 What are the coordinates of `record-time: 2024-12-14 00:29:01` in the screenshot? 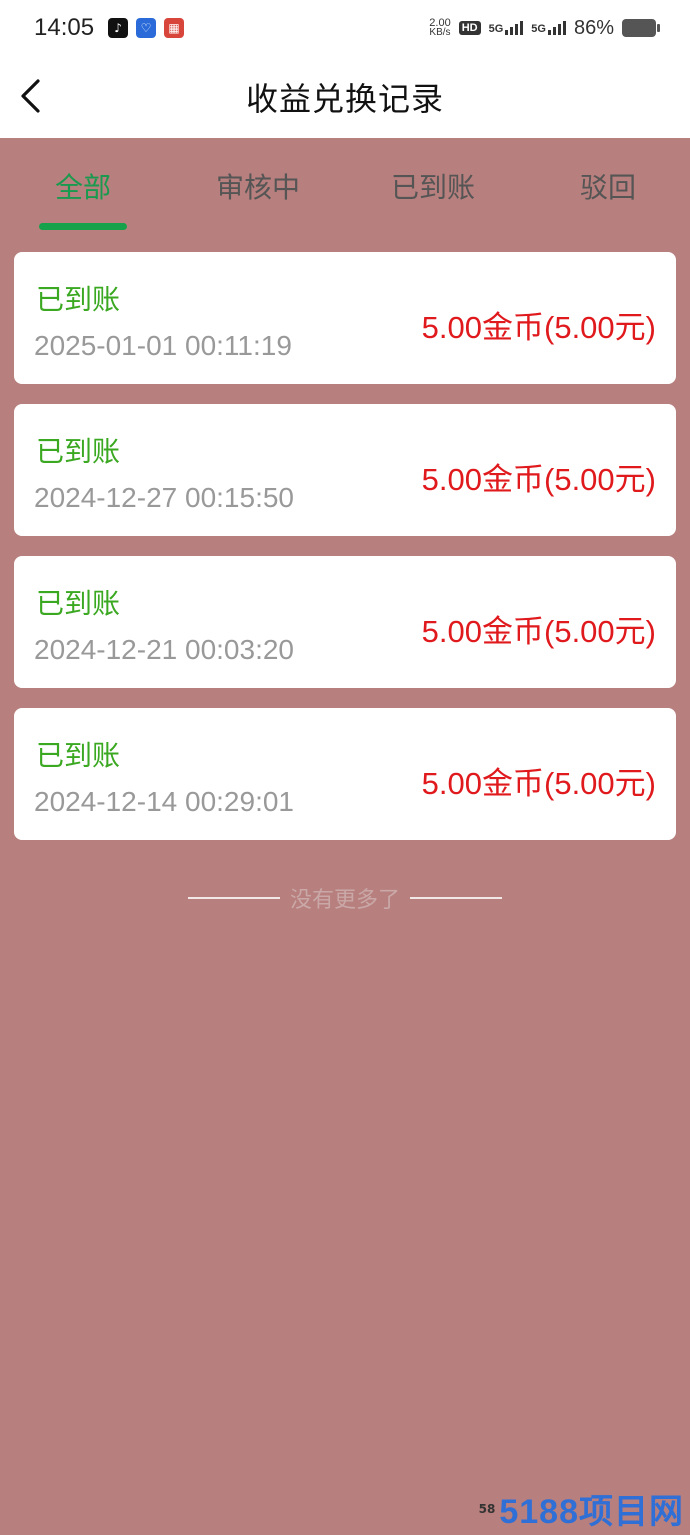 It's located at (164, 801).